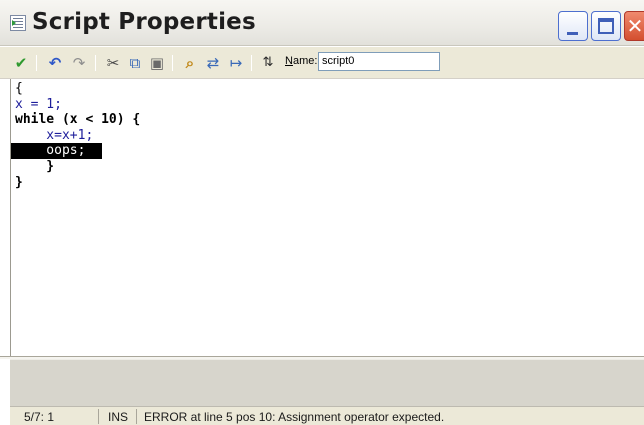 Image resolution: width=644 pixels, height=425 pixels. Describe the element at coordinates (78, 120) in the screenshot. I see `code-text: while (x < 10) {` at that location.